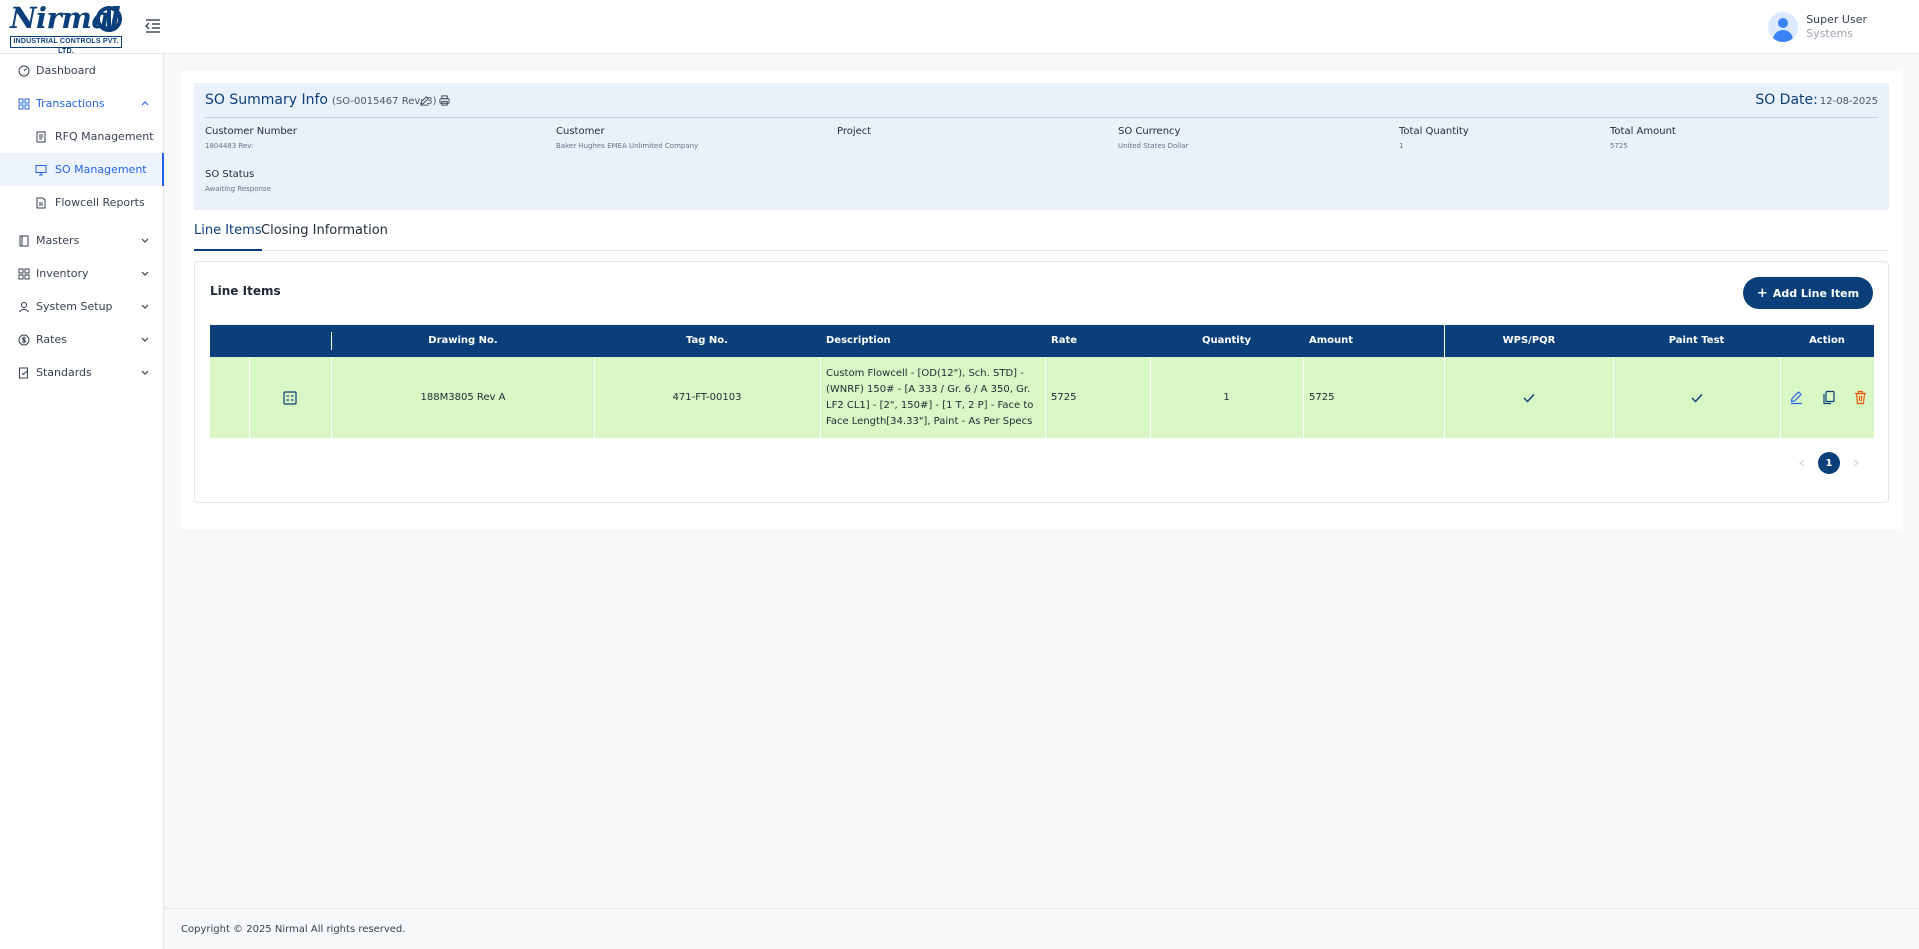 The width and height of the screenshot is (1919, 949). Describe the element at coordinates (153, 26) in the screenshot. I see `menu-collapse-icon` at that location.